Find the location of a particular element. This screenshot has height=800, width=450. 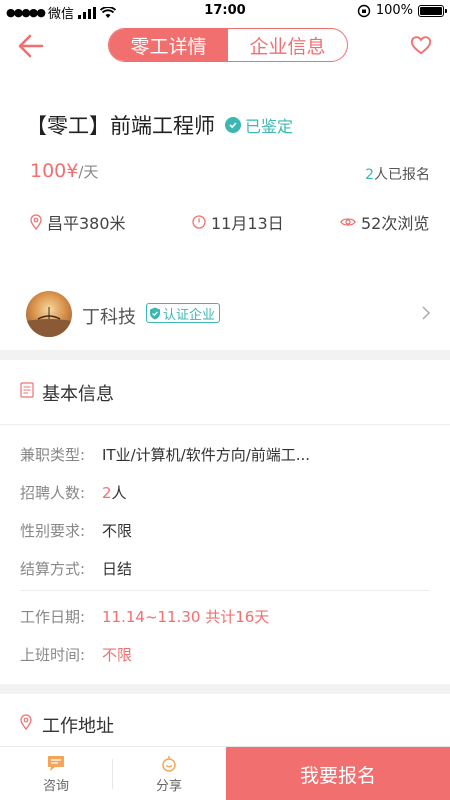

bottom-action-bar: 咨询 分享 我要报名 is located at coordinates (225, 773).